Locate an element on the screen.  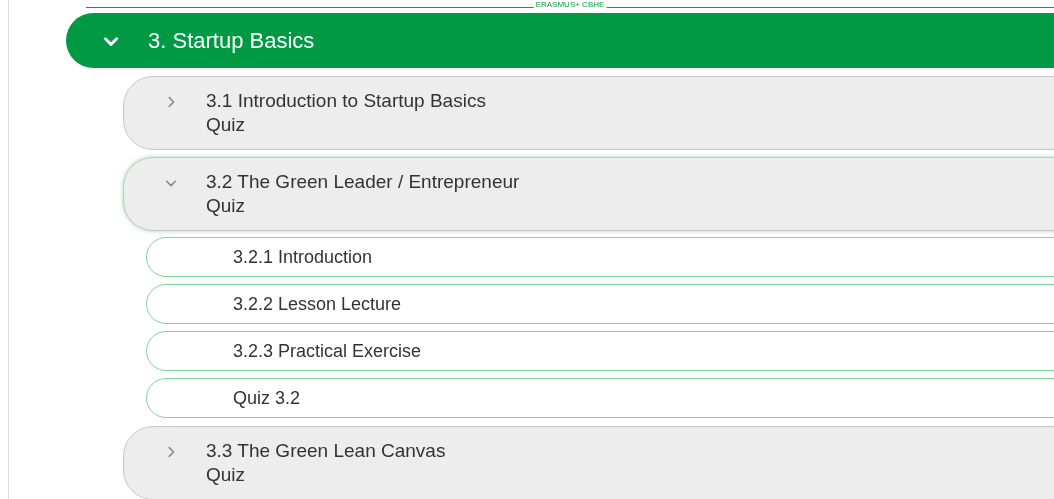
section-header: 3. Startup Basics is located at coordinates (560, 40).